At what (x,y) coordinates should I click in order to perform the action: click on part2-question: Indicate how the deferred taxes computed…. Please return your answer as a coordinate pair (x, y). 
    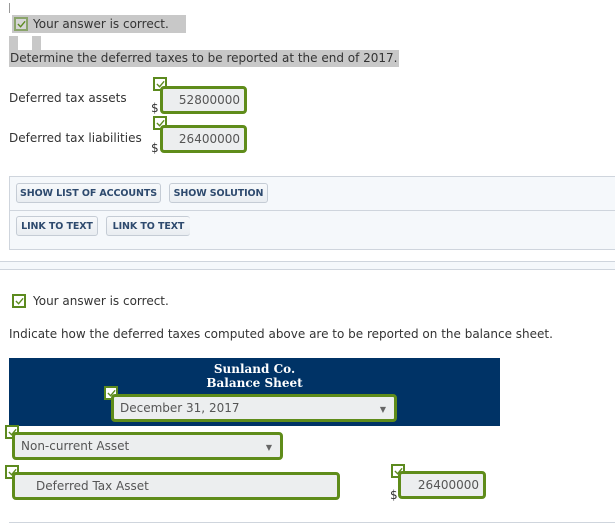
    Looking at the image, I should click on (281, 334).